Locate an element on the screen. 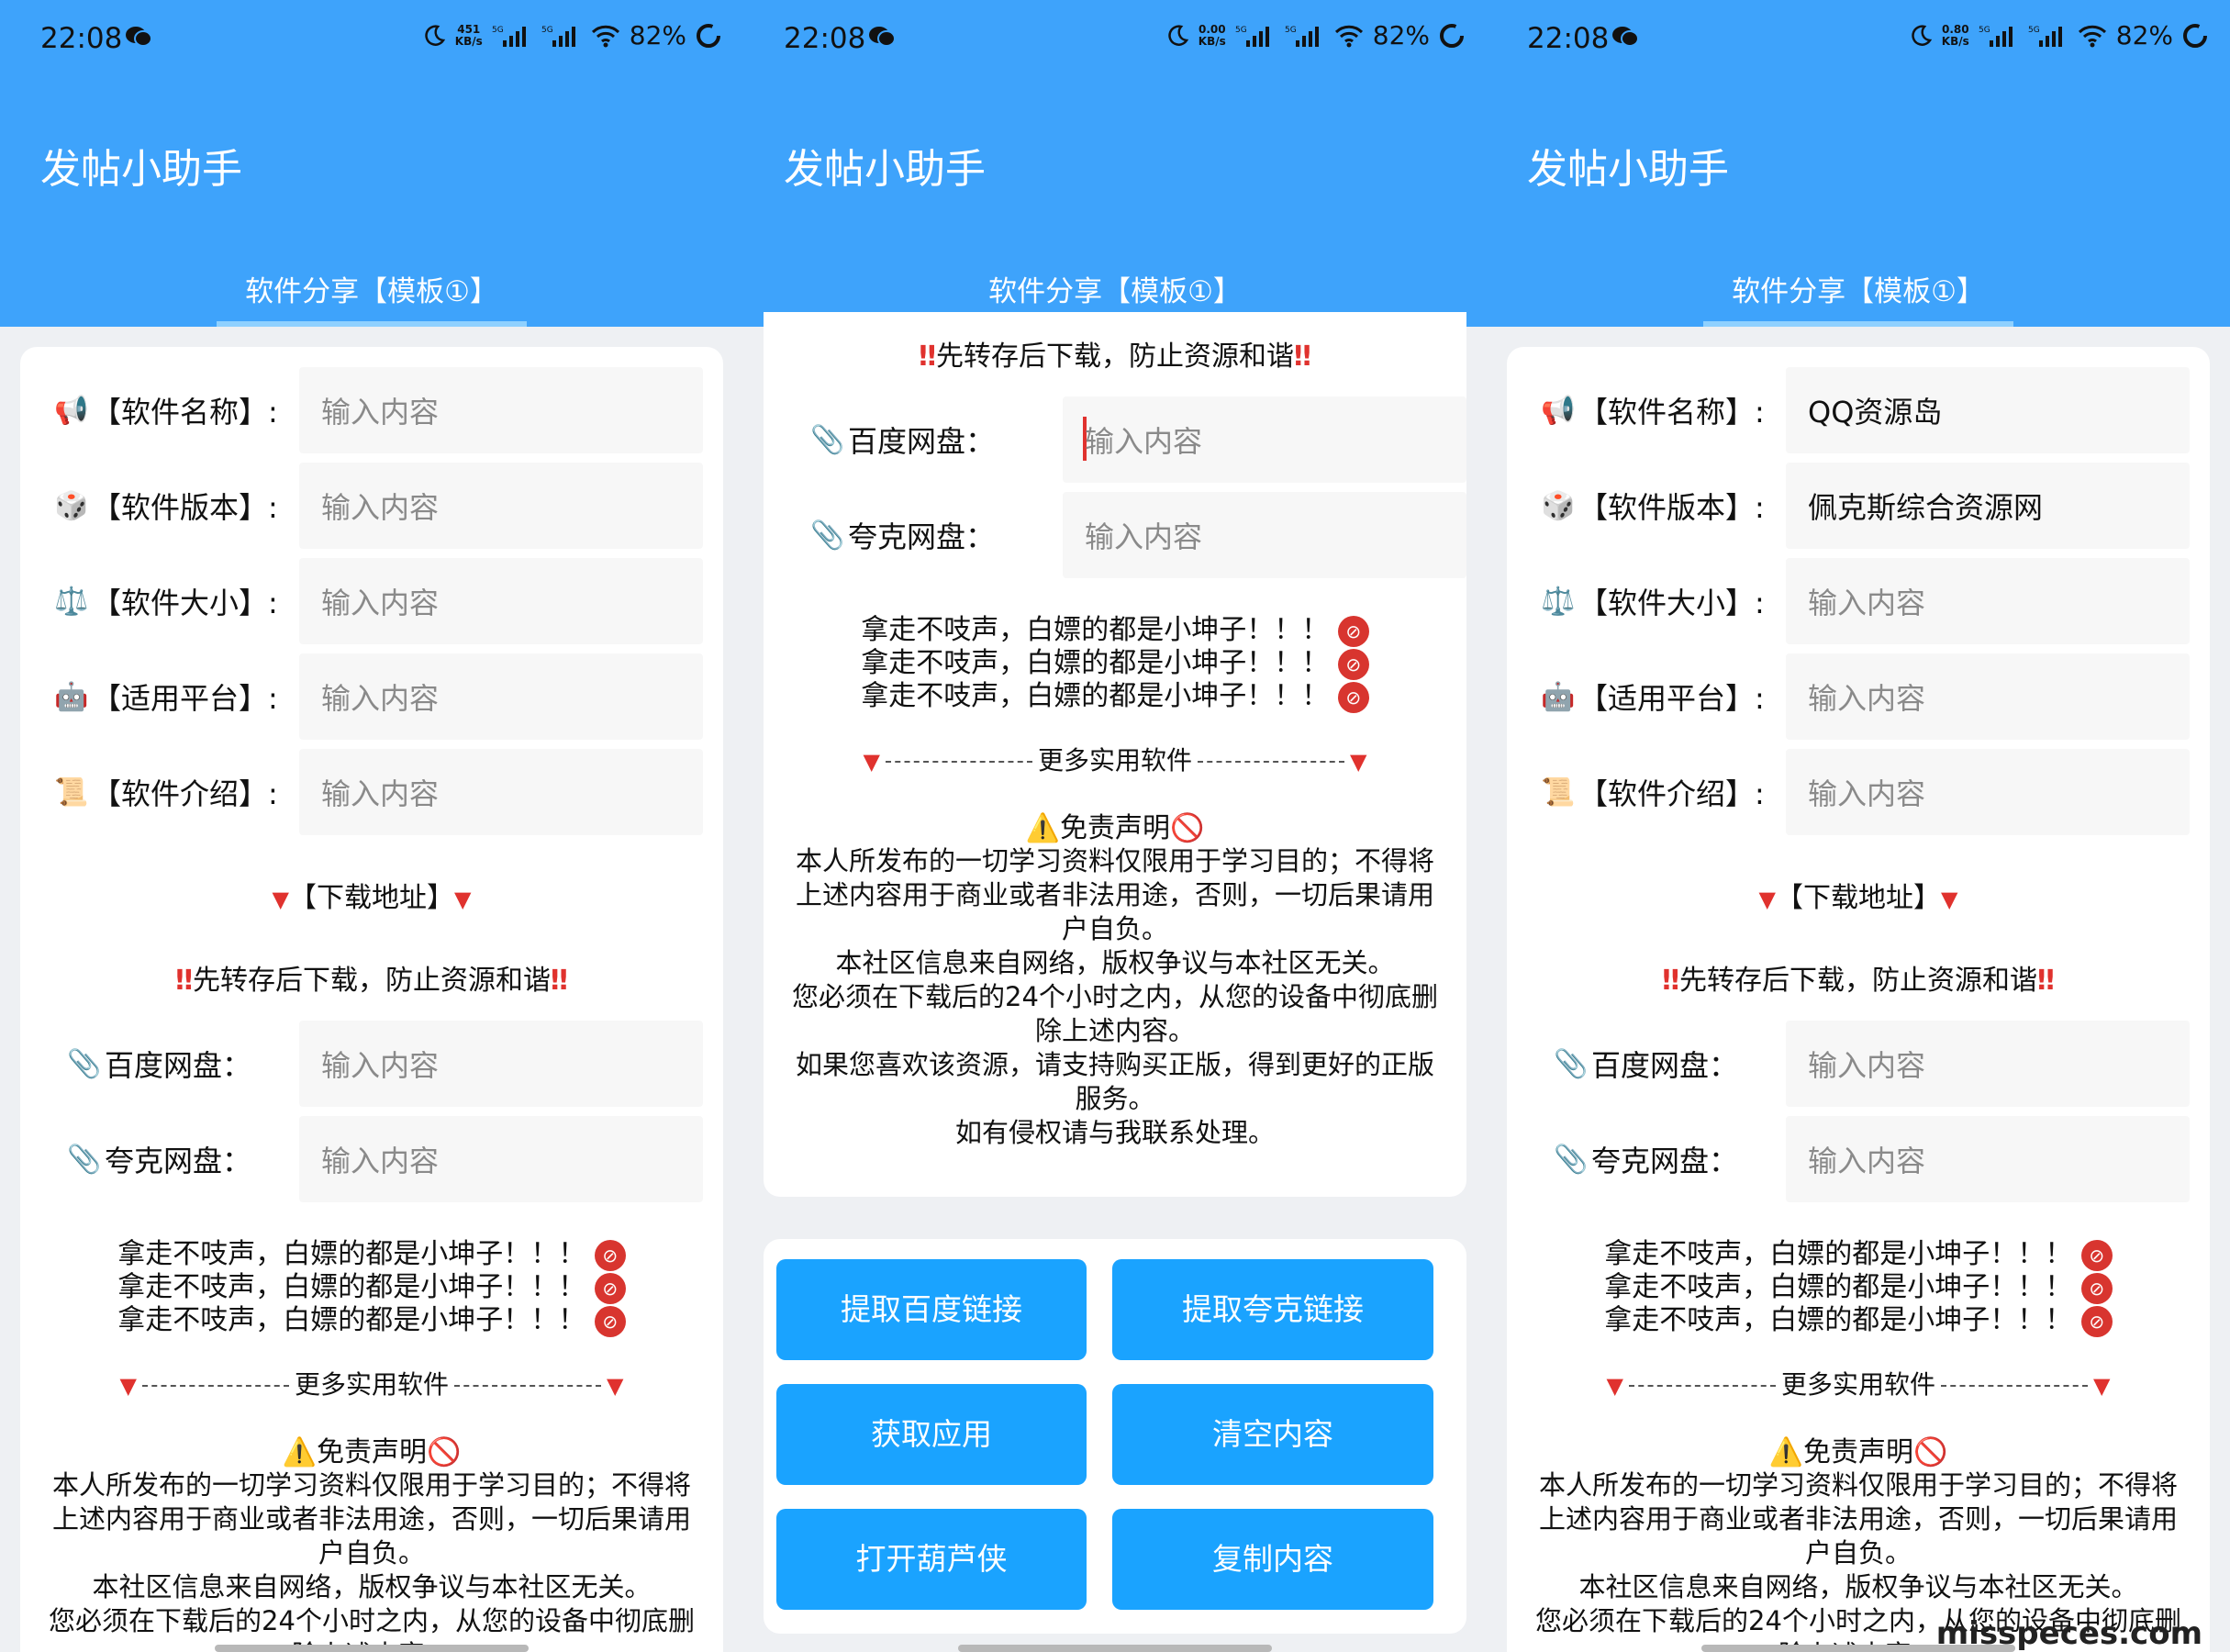 The width and height of the screenshot is (2230, 1652). download-title: ▼【下载地址】▼ is located at coordinates (1858, 898).